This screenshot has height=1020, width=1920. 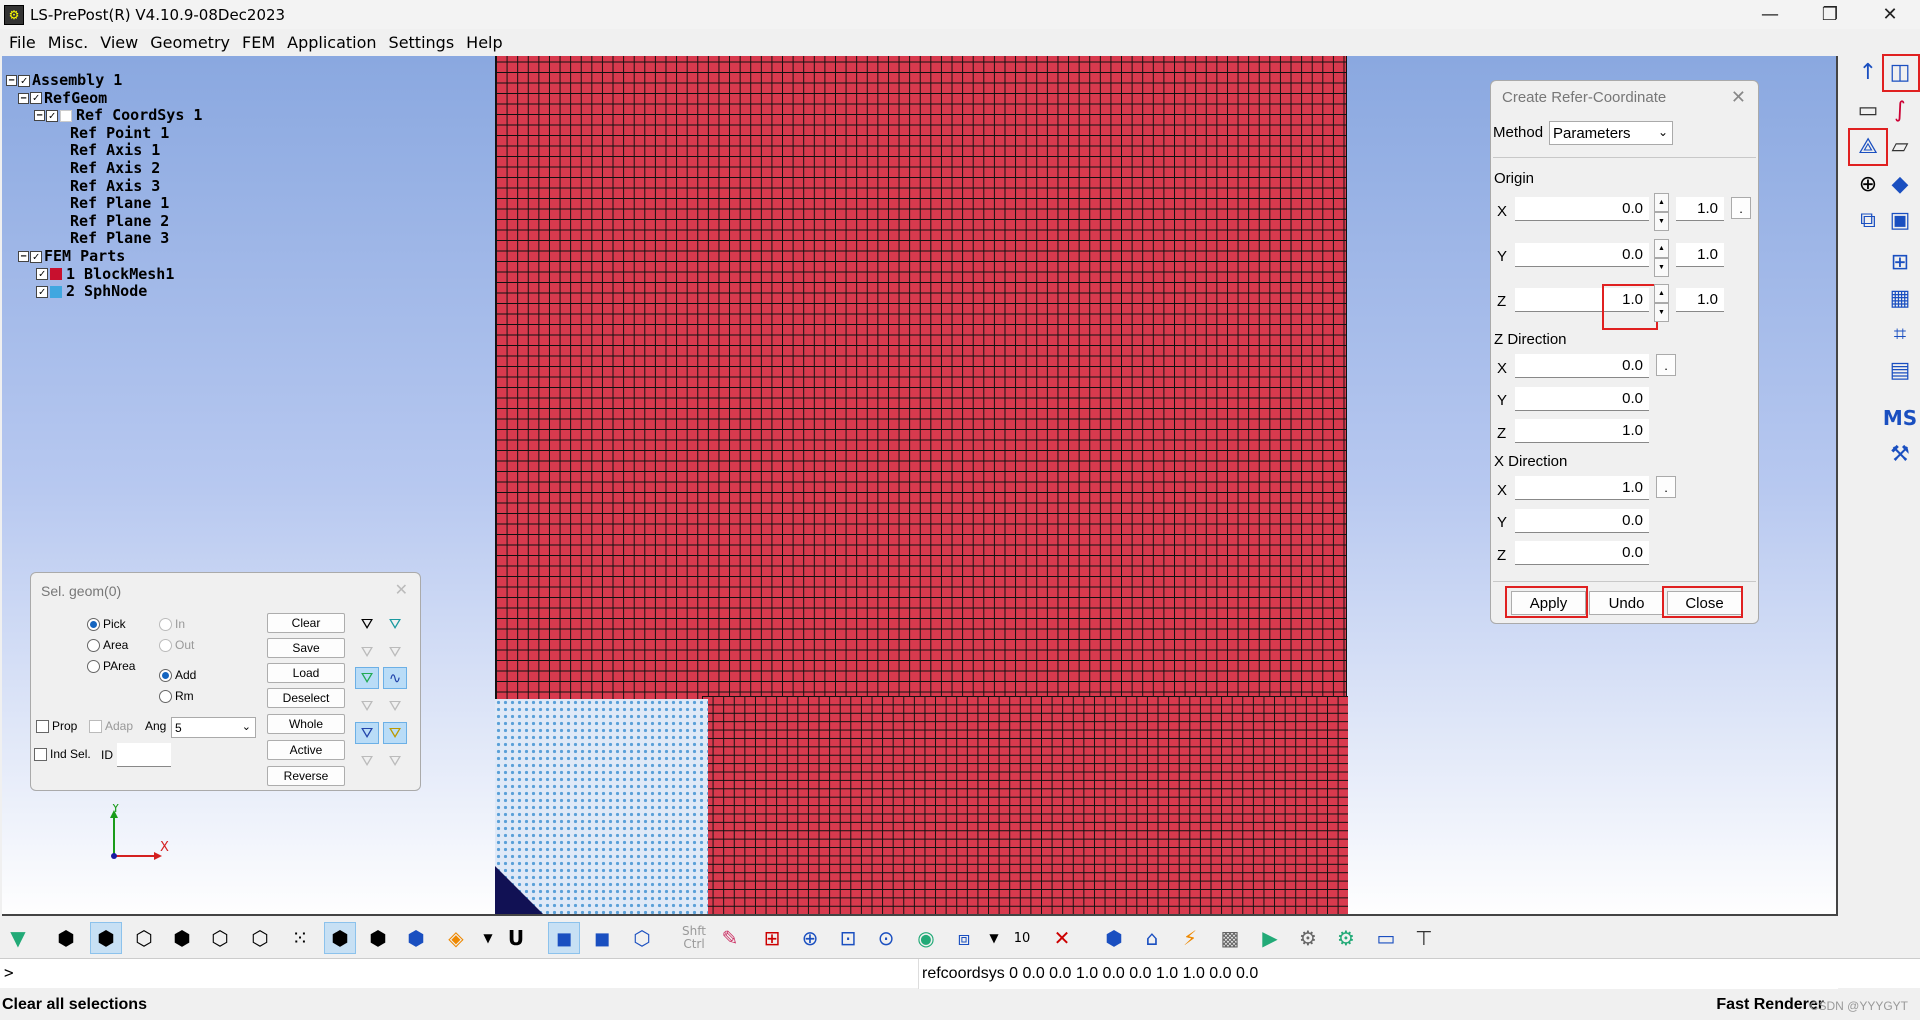 What do you see at coordinates (1900, 184) in the screenshot?
I see `solid-icon: ◆` at bounding box center [1900, 184].